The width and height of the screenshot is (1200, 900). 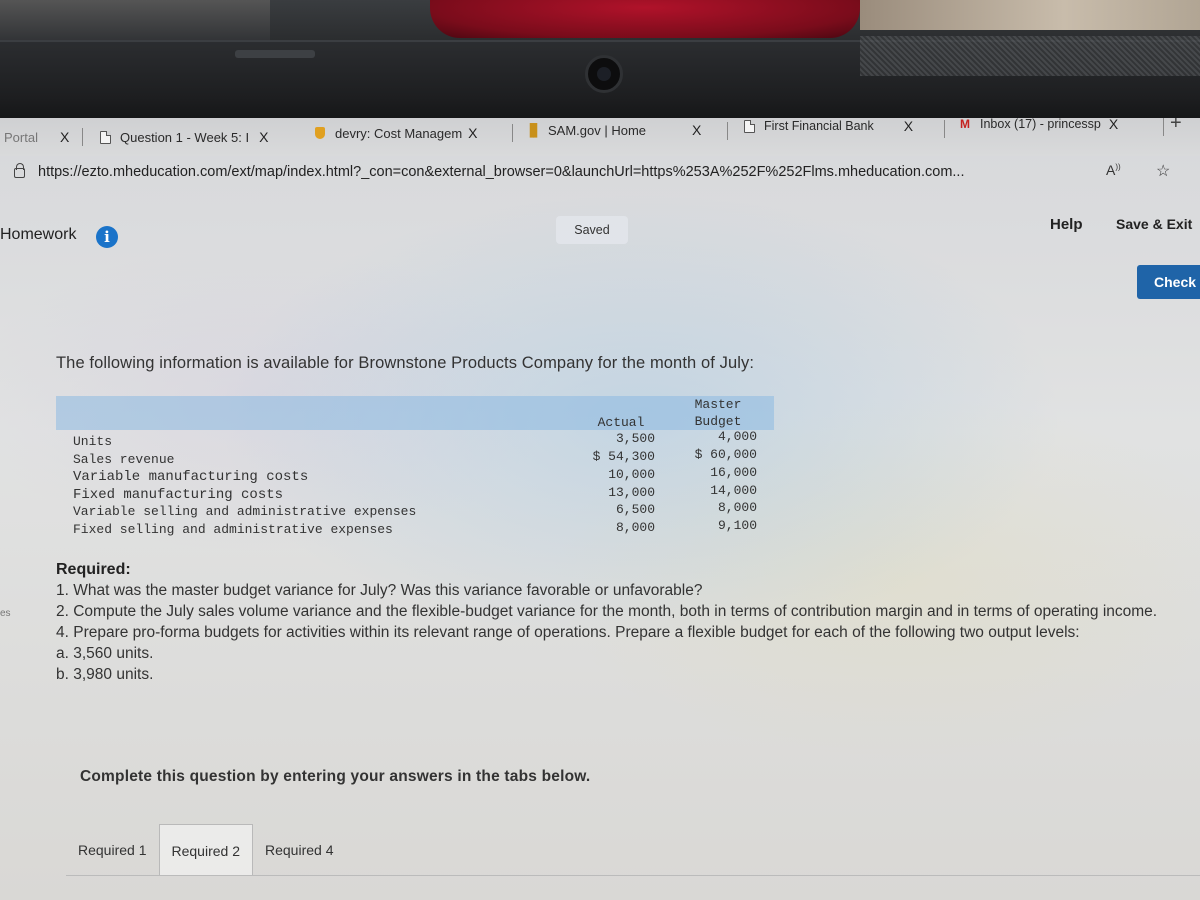 I want to click on tab-required-2: Required 2, so click(x=205, y=850).